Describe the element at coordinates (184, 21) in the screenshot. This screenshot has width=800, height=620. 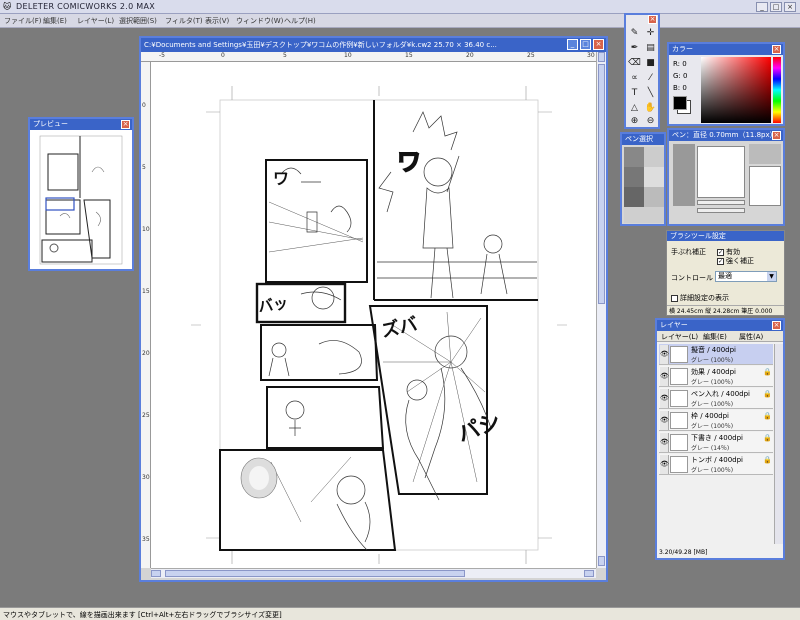
I see `menu-filter: フィルタ(T)` at that location.